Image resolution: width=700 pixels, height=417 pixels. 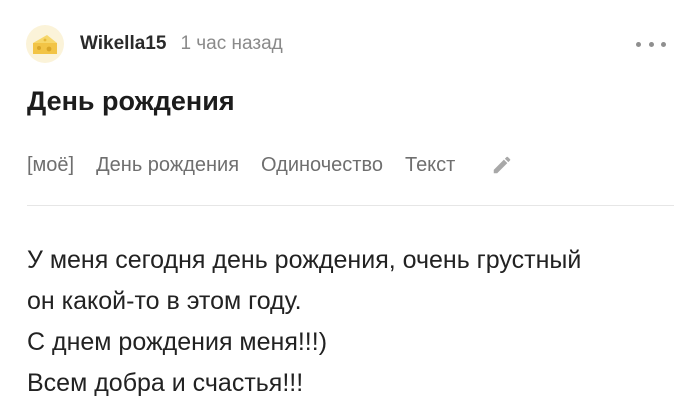 What do you see at coordinates (430, 165) in the screenshot?
I see `tag-text: Текст` at bounding box center [430, 165].